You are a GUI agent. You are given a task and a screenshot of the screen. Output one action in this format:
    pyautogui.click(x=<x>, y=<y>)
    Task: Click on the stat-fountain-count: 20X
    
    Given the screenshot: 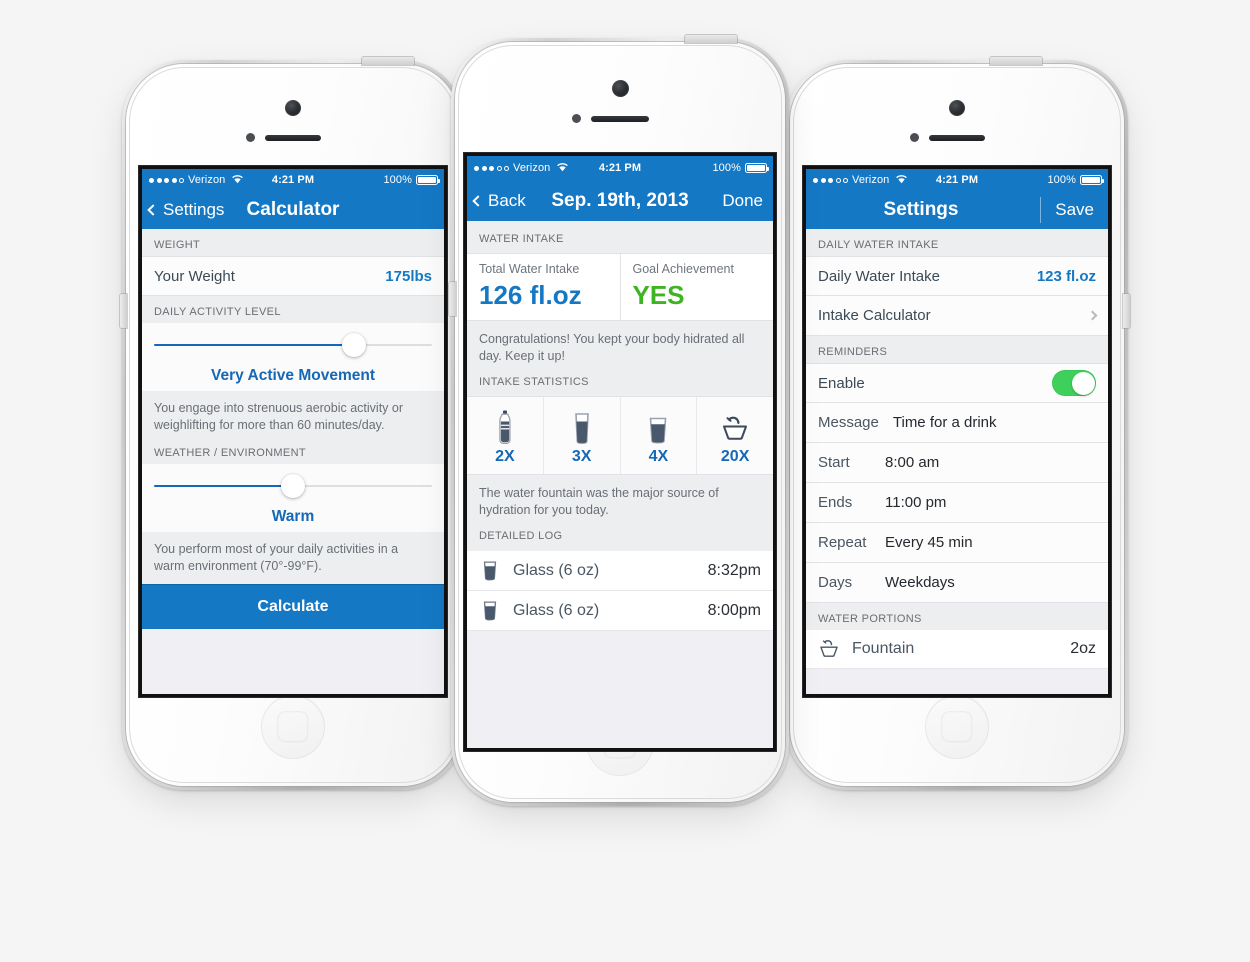 What is the action you would take?
    pyautogui.click(x=735, y=456)
    